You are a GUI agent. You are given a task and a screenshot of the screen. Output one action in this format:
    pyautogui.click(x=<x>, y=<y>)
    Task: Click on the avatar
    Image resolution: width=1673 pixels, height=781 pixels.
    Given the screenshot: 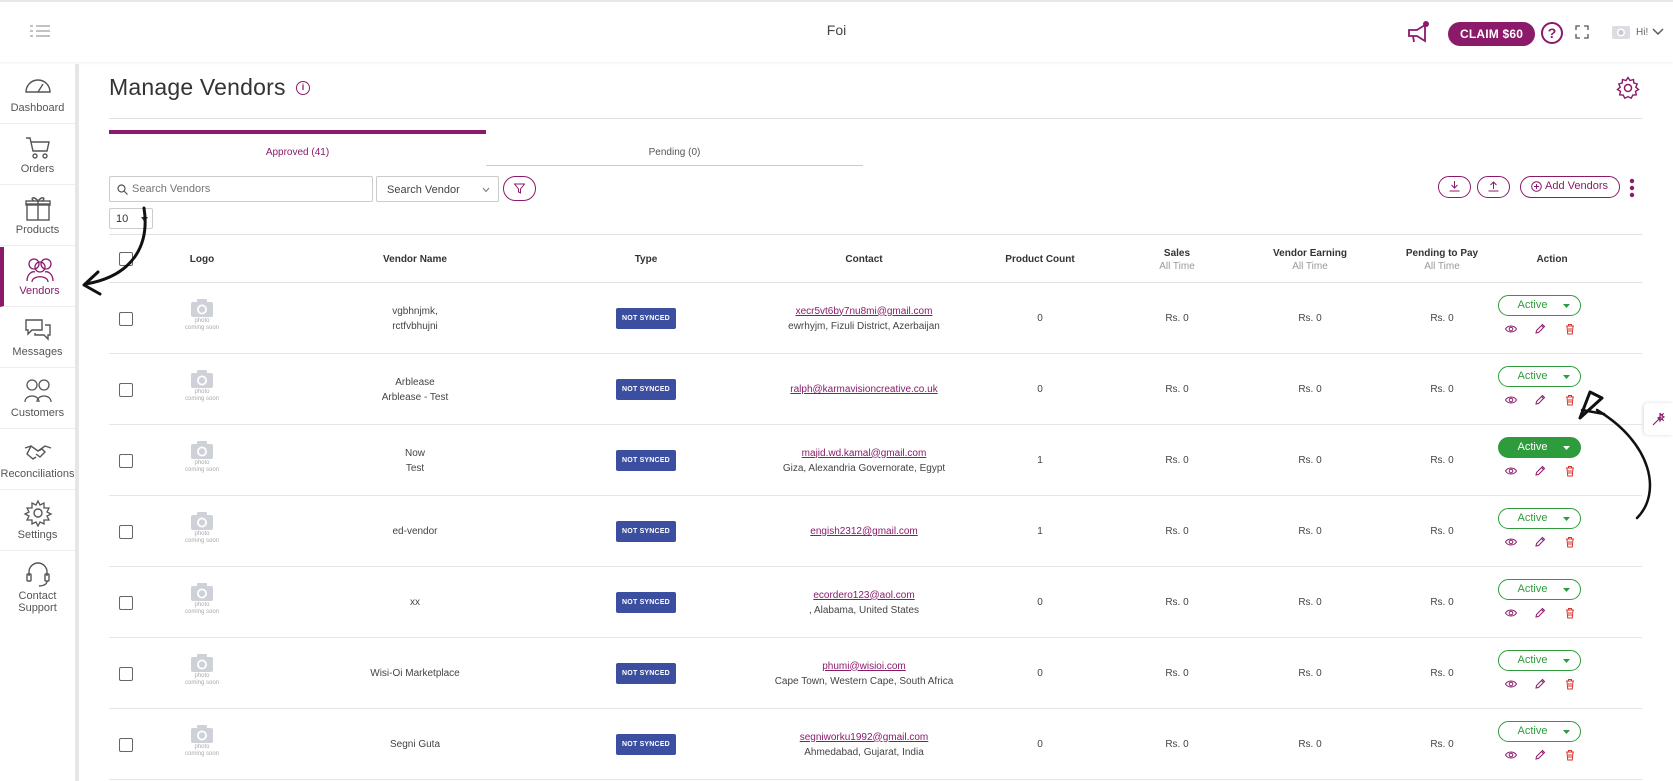 What is the action you would take?
    pyautogui.click(x=1621, y=32)
    